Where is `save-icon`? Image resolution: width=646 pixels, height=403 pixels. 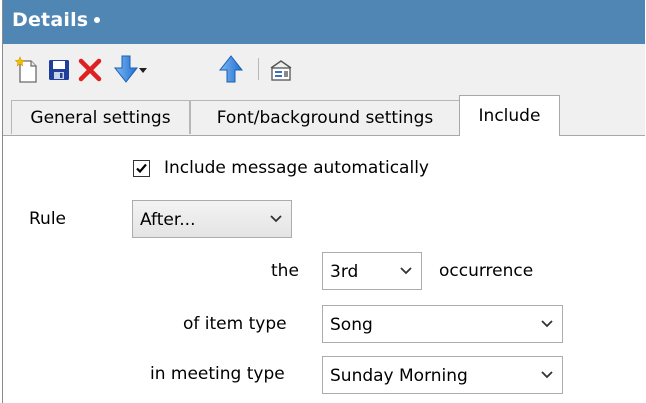 save-icon is located at coordinates (59, 70).